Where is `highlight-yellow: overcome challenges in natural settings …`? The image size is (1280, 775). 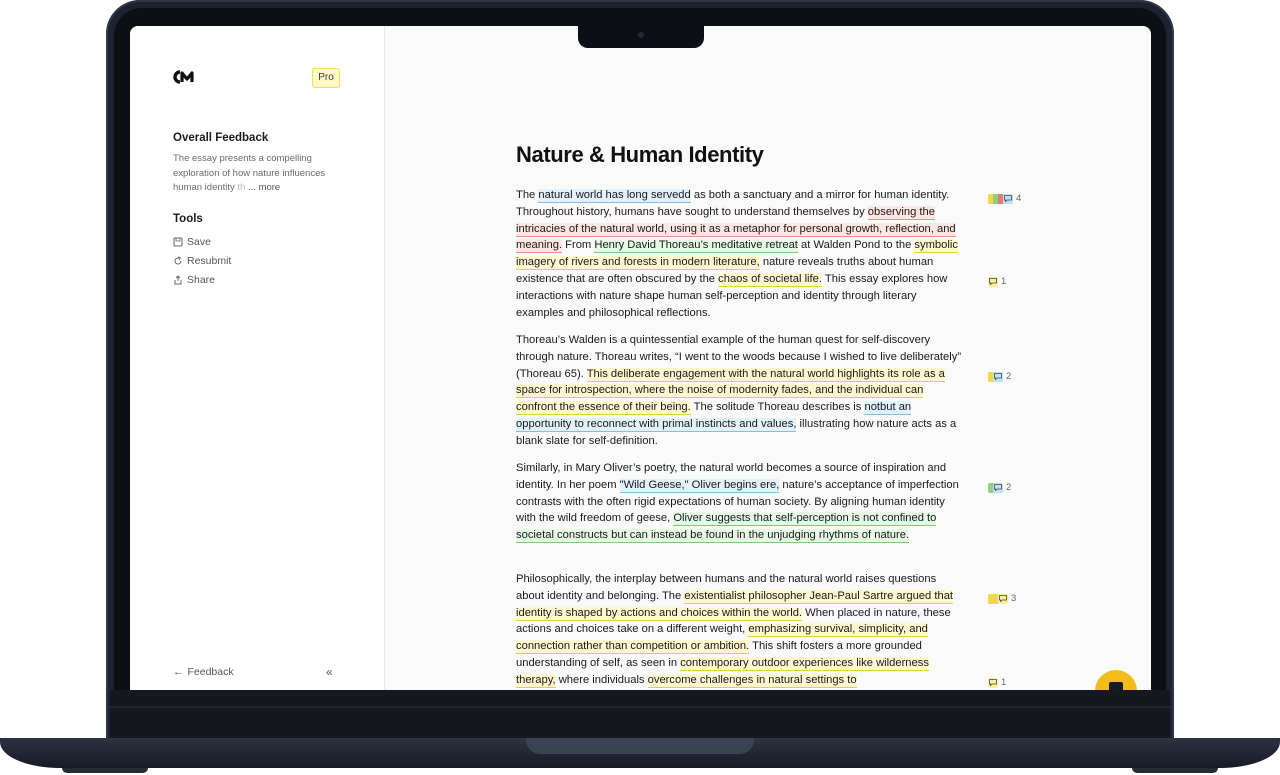
highlight-yellow: overcome challenges in natural settings … is located at coordinates (752, 680).